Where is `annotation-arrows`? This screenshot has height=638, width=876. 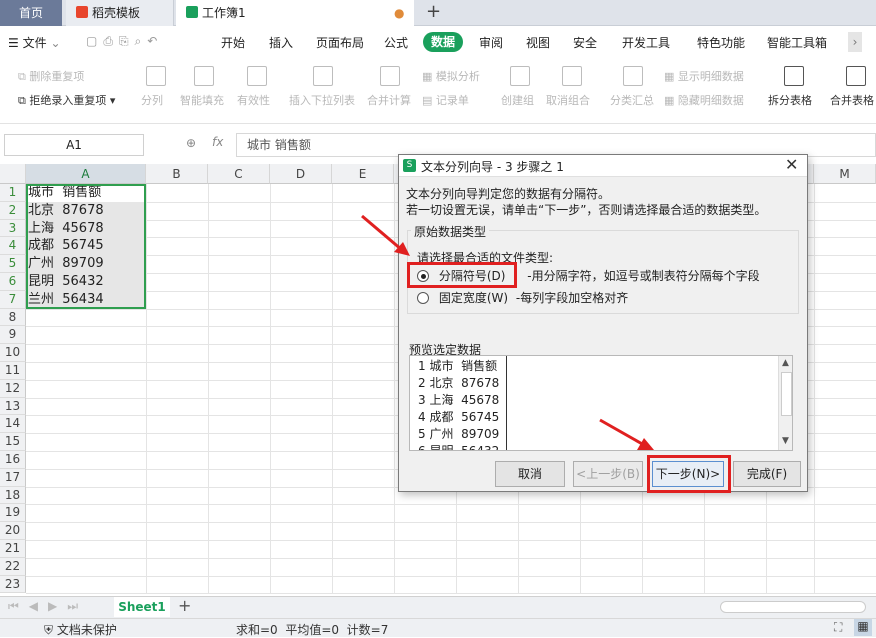
annotation-arrows is located at coordinates (507, 332).